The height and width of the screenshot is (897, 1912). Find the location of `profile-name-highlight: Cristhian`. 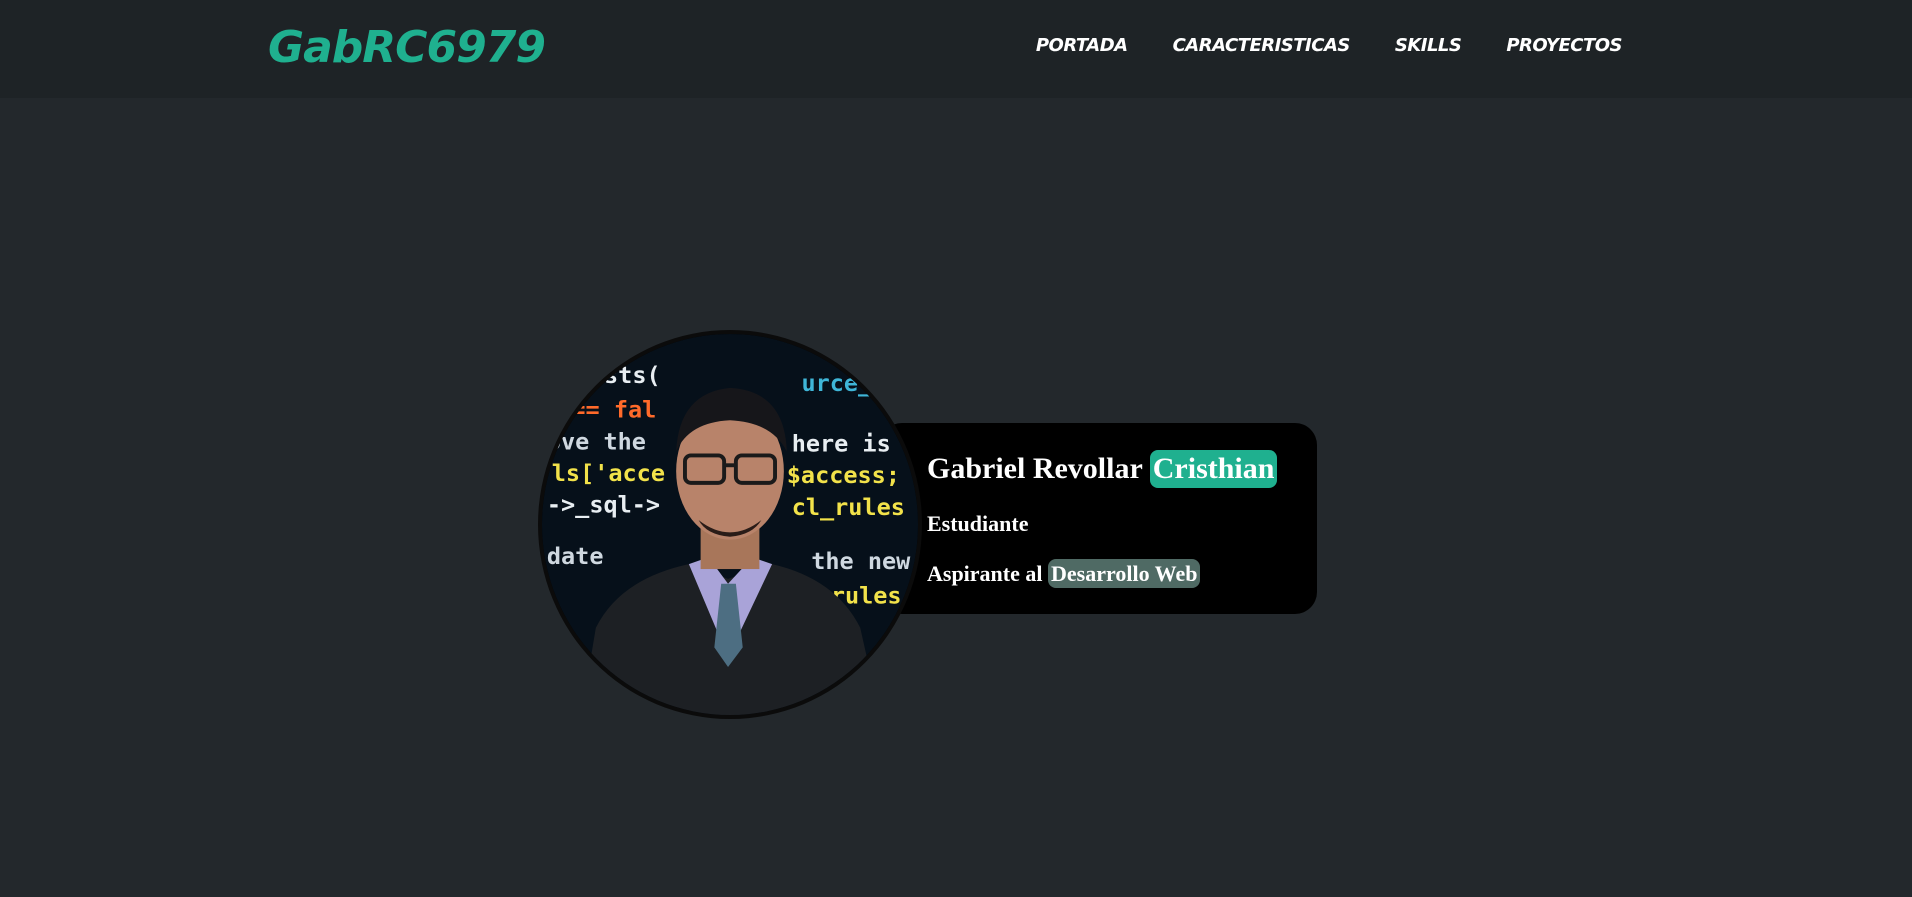

profile-name-highlight: Cristhian is located at coordinates (1213, 469).